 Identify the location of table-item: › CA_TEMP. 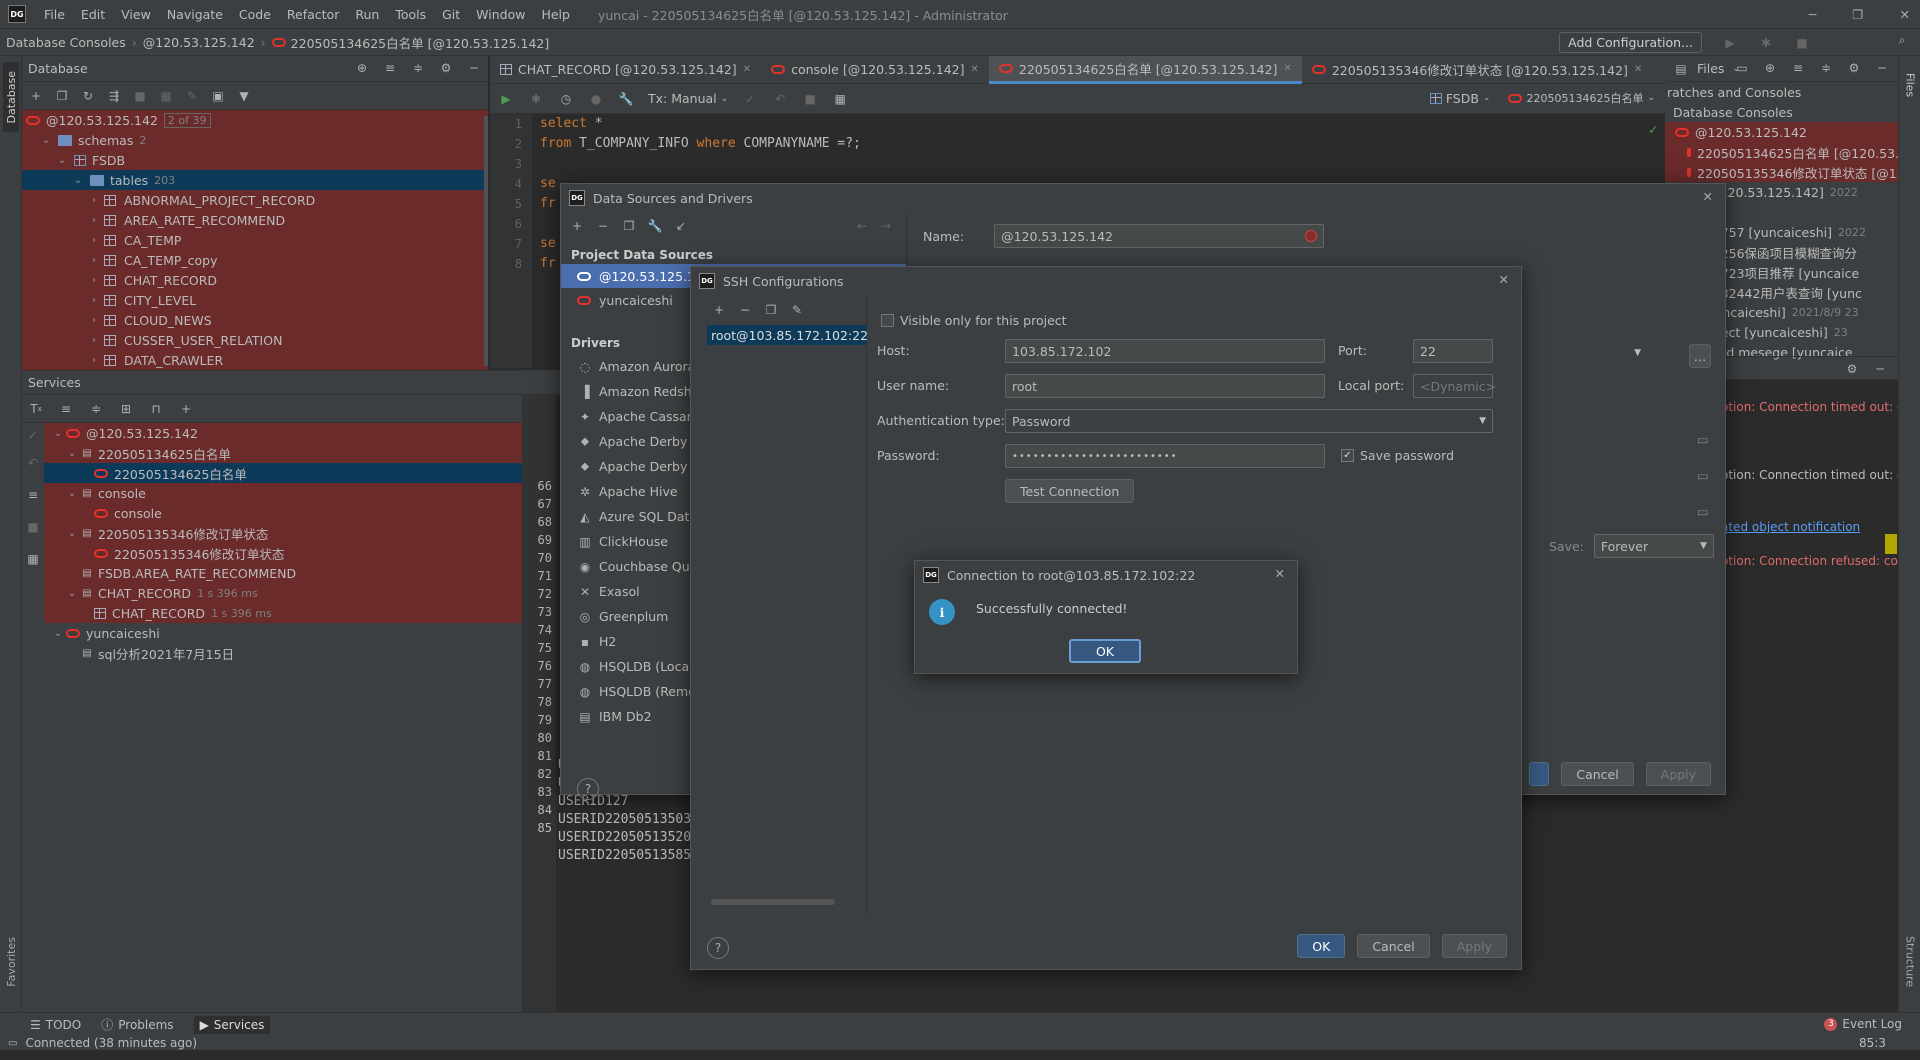
(255, 240).